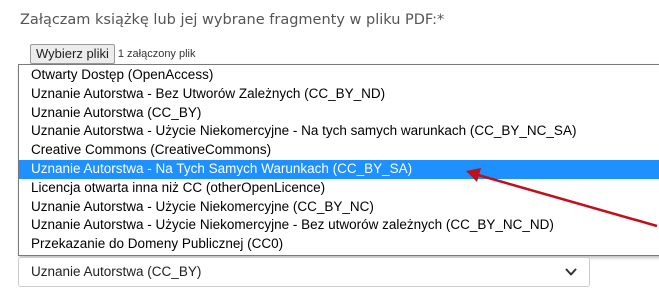 This screenshot has width=659, height=293. I want to click on license-select: Uznanie Autorstwa (CC_BY), so click(304, 272).